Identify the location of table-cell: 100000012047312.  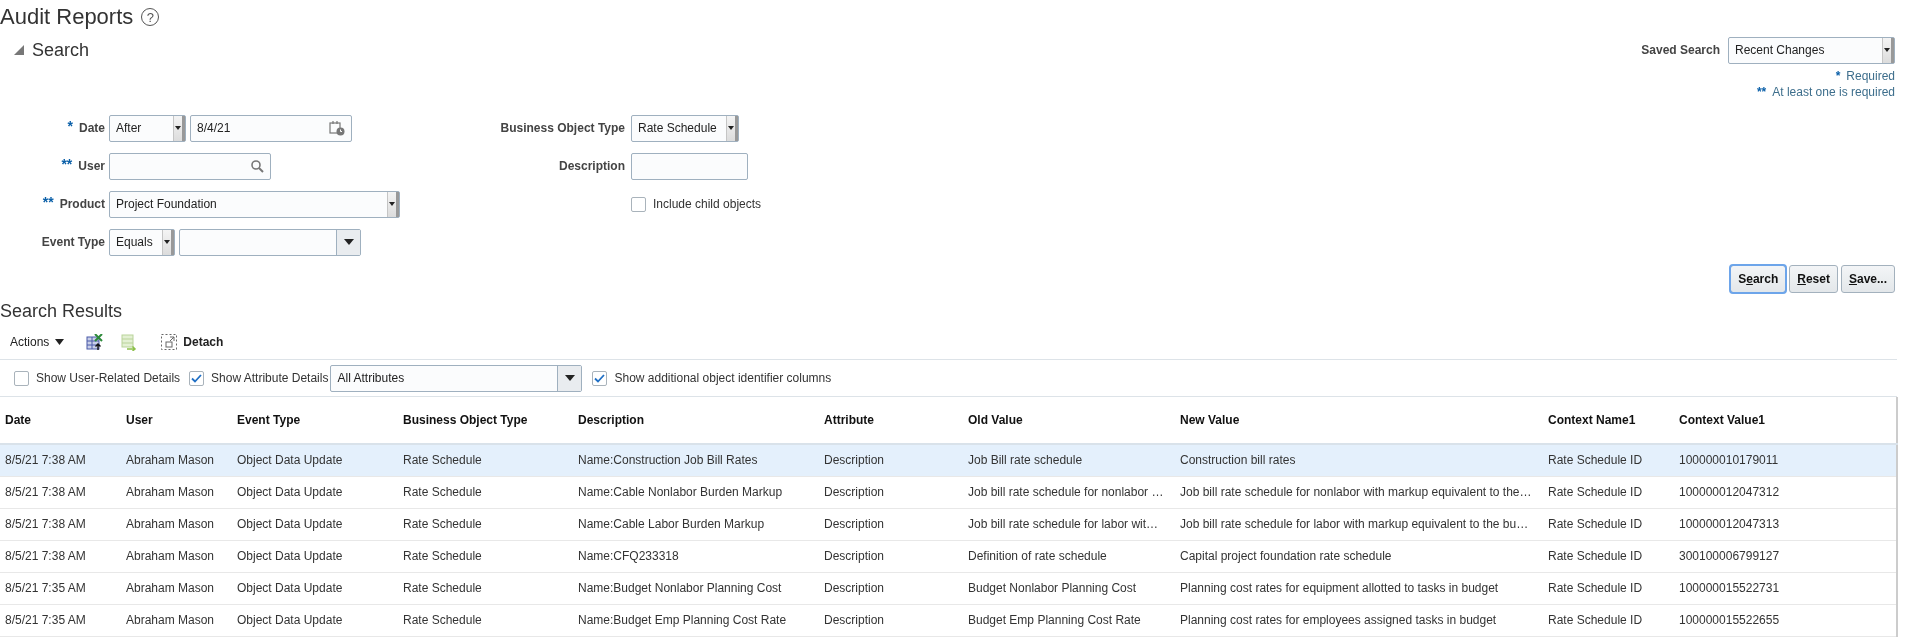
(1785, 492).